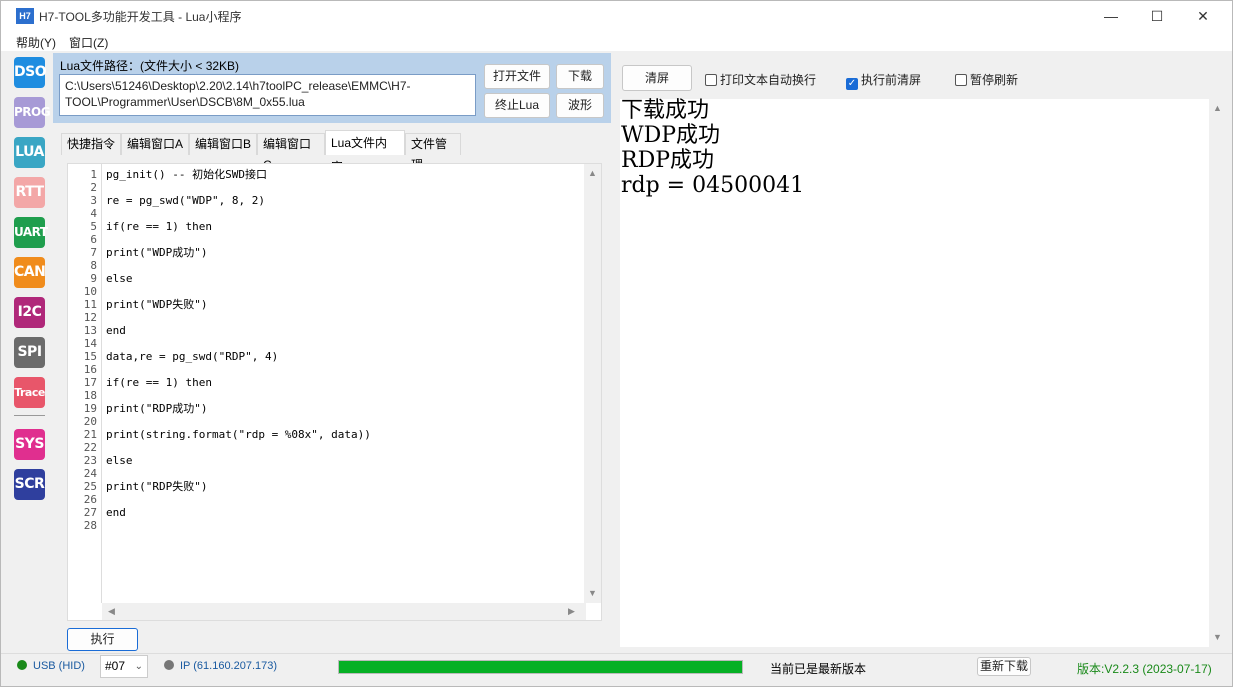 The height and width of the screenshot is (687, 1233). What do you see at coordinates (713, 185) in the screenshot?
I see `output-line: rdp = 04500041` at bounding box center [713, 185].